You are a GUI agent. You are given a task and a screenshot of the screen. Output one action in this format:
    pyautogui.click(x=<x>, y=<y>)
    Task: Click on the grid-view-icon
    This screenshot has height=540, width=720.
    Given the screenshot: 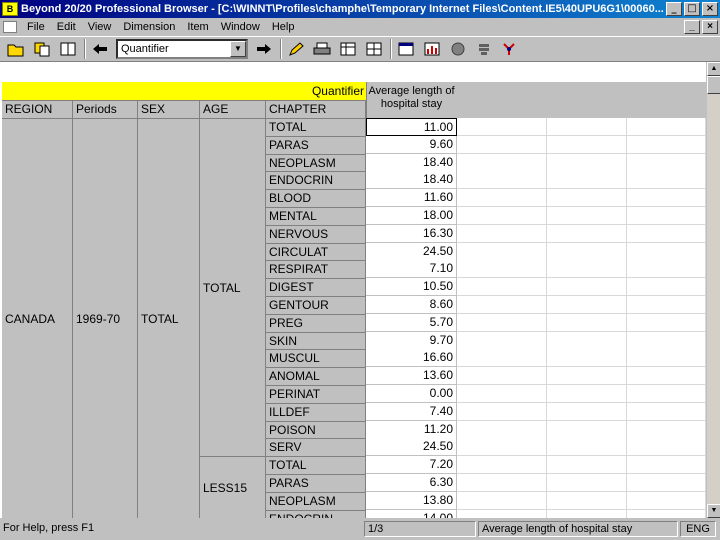 What is the action you would take?
    pyautogui.click(x=374, y=49)
    